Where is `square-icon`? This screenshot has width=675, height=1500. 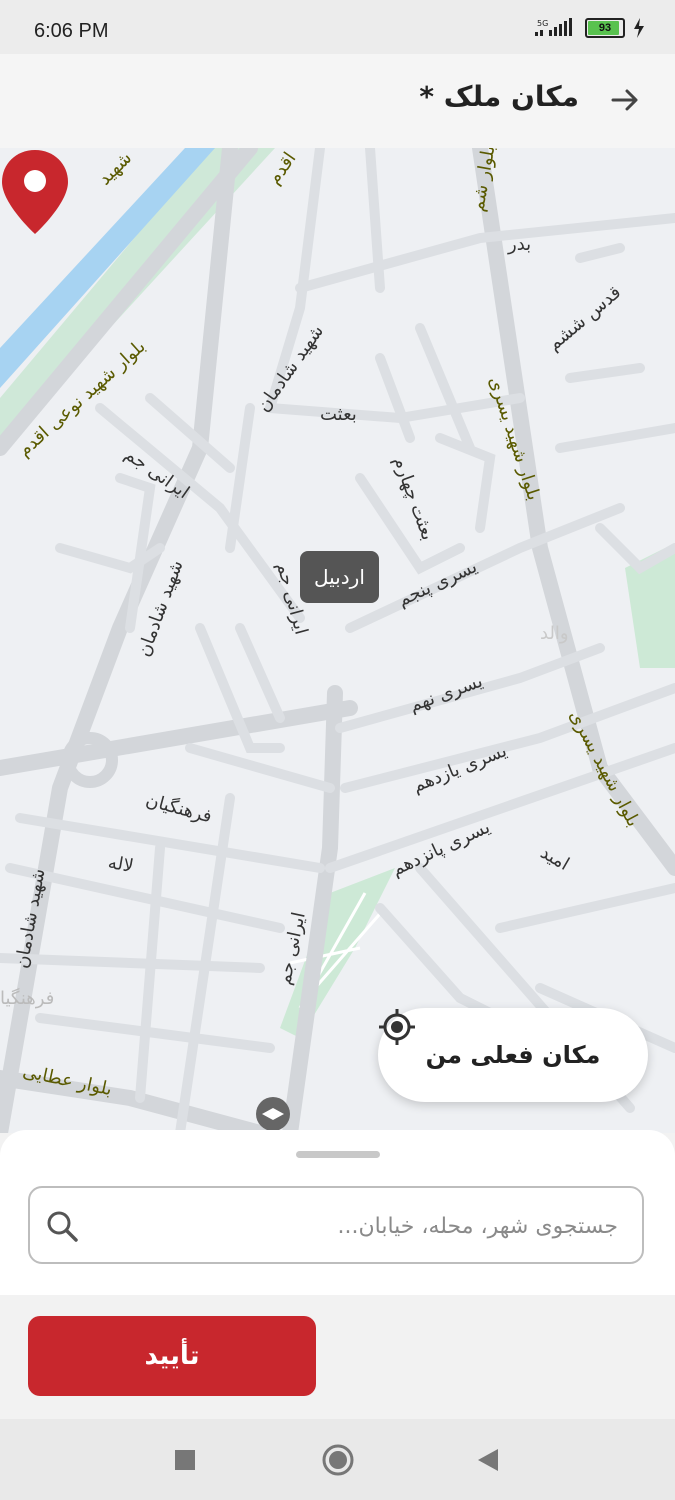
square-icon is located at coordinates (185, 1459).